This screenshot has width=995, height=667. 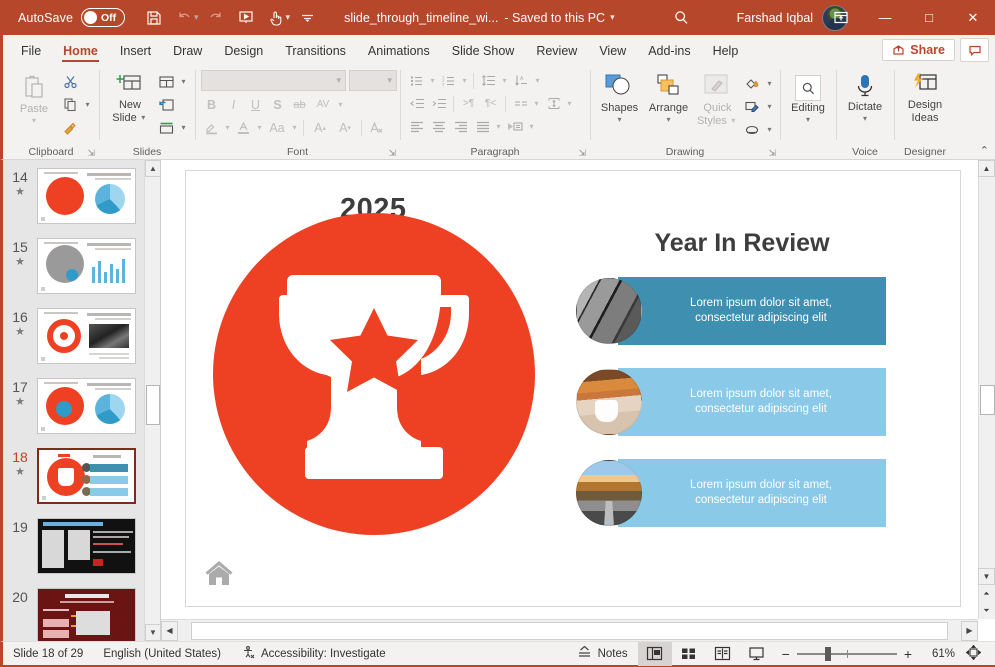 What do you see at coordinates (91, 153) in the screenshot?
I see `clipboard-dialog-launcher: ⇲` at bounding box center [91, 153].